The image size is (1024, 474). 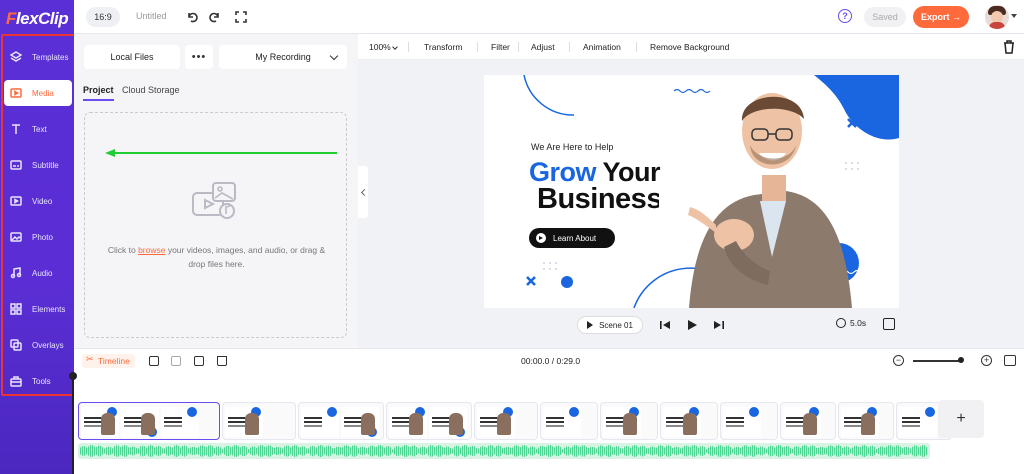 I want to click on zoom-out-icon: −, so click(x=898, y=360).